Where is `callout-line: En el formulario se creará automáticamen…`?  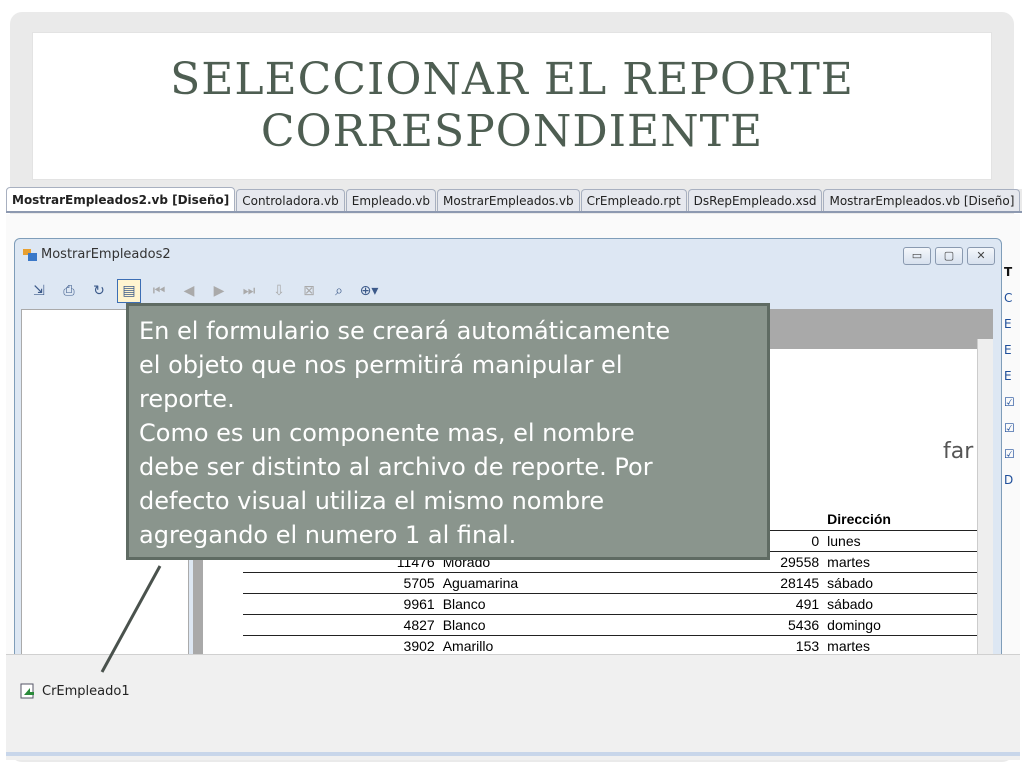 callout-line: En el formulario se creará automáticamen… is located at coordinates (405, 331).